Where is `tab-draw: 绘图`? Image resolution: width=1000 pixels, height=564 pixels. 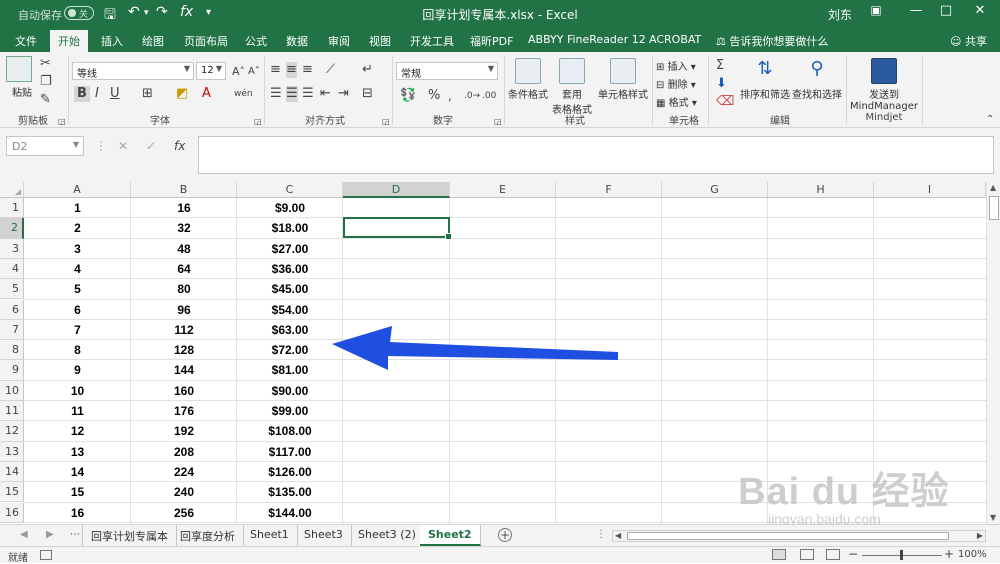 tab-draw: 绘图 is located at coordinates (153, 41).